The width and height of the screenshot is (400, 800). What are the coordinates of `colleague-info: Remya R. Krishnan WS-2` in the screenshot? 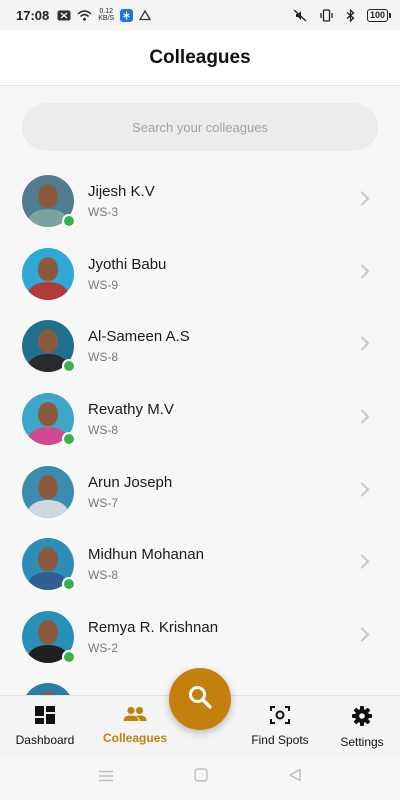 It's located at (153, 637).